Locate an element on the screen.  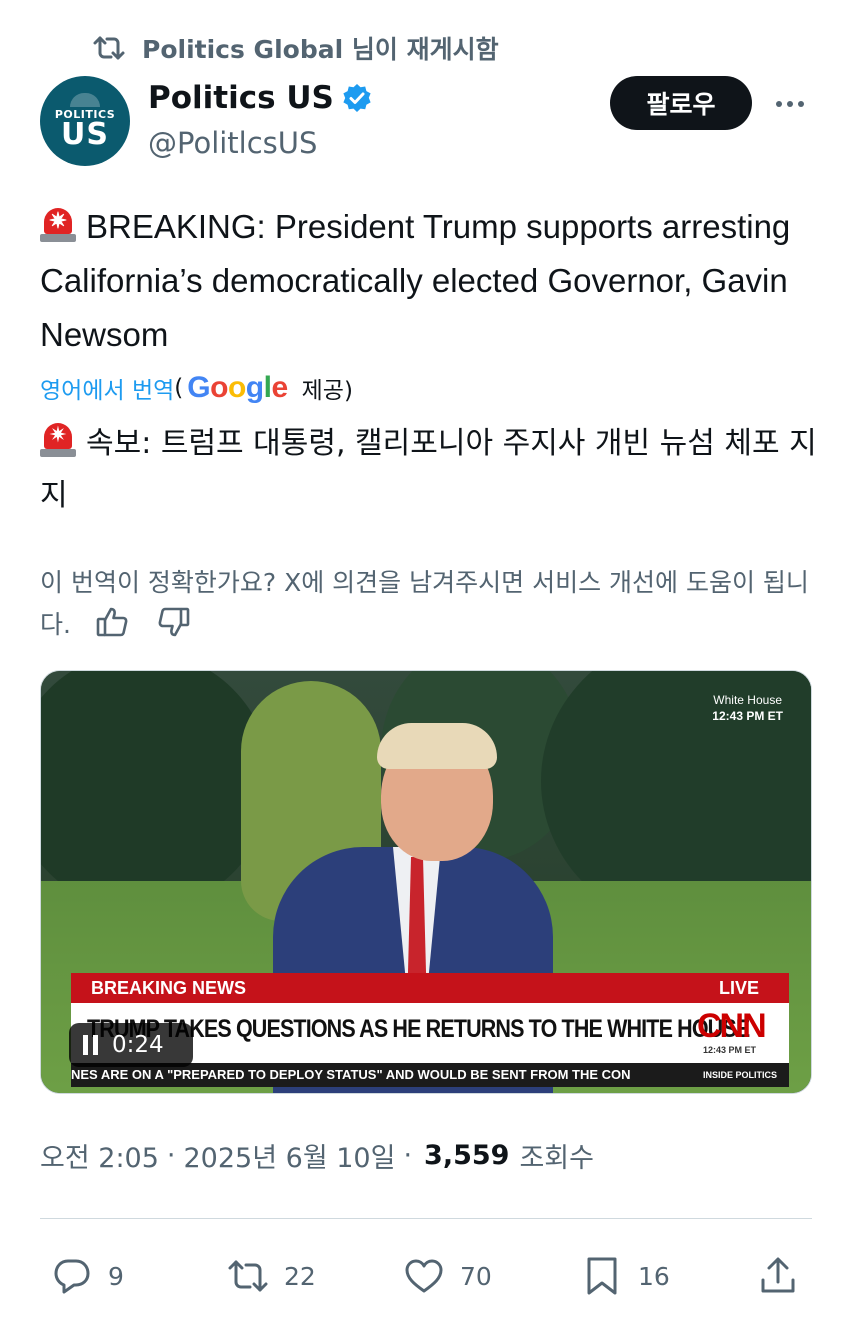
action-bar: 9 22 70 16 is located at coordinates (425, 1276).